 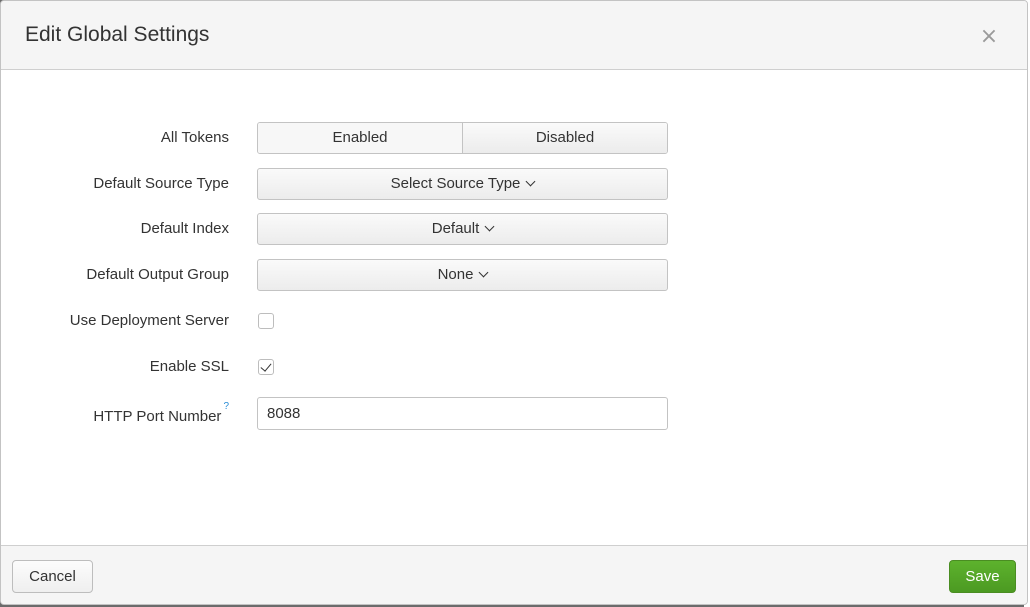 I want to click on use-deployment-server-row: Use Deployment Server, so click(x=514, y=321).